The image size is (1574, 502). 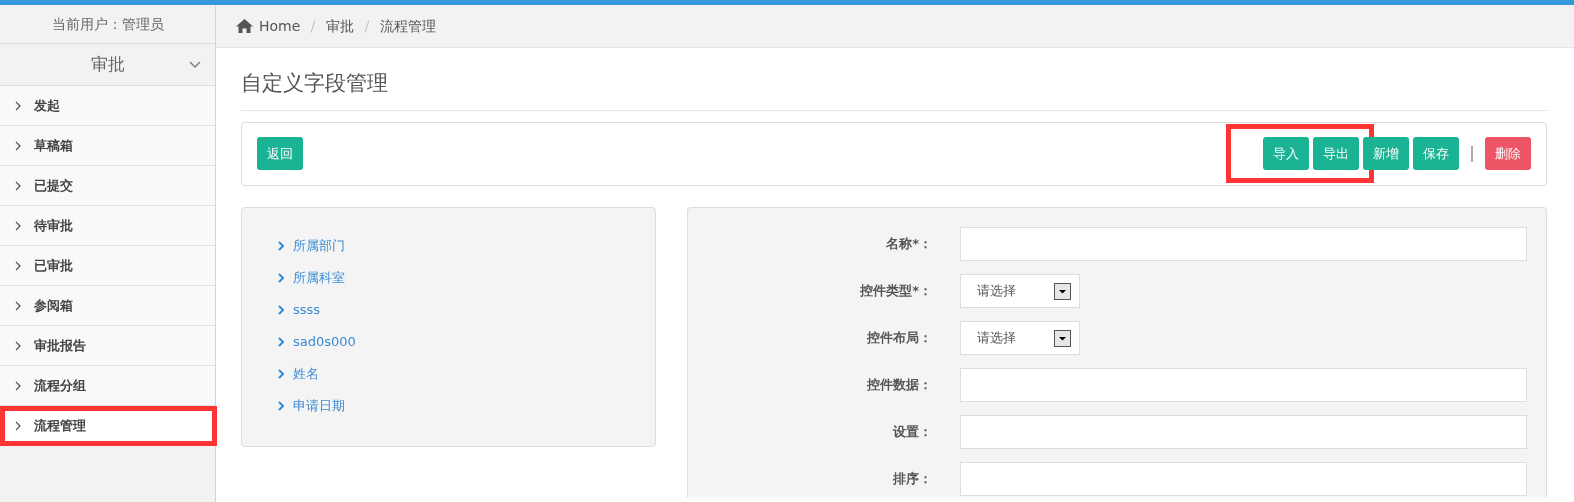 What do you see at coordinates (108, 426) in the screenshot?
I see `sidebar-item: 流程管理` at bounding box center [108, 426].